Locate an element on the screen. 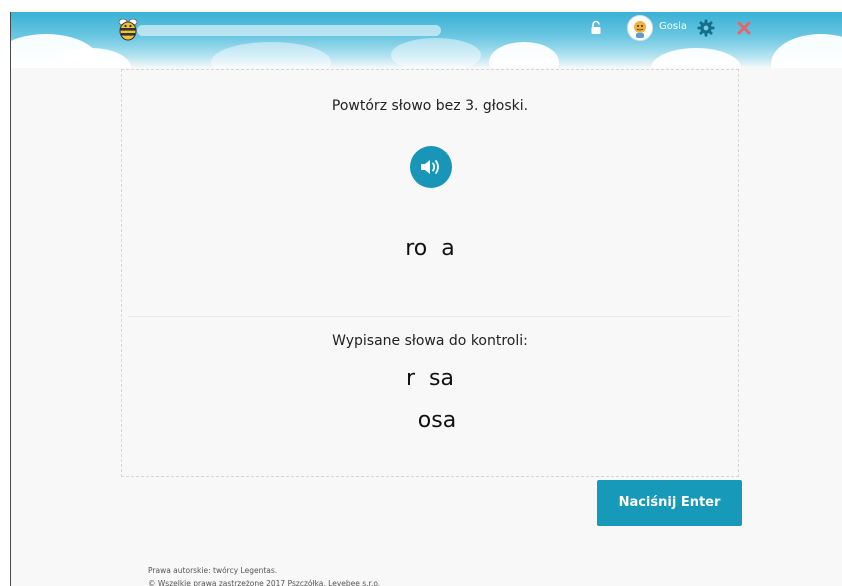 Image resolution: width=842 pixels, height=586 pixels. word-with-gap: ro a is located at coordinates (430, 248).